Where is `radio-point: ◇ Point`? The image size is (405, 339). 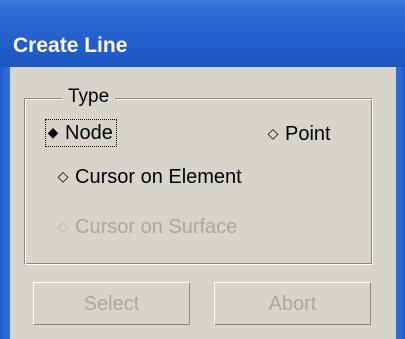 radio-point: ◇ Point is located at coordinates (298, 134).